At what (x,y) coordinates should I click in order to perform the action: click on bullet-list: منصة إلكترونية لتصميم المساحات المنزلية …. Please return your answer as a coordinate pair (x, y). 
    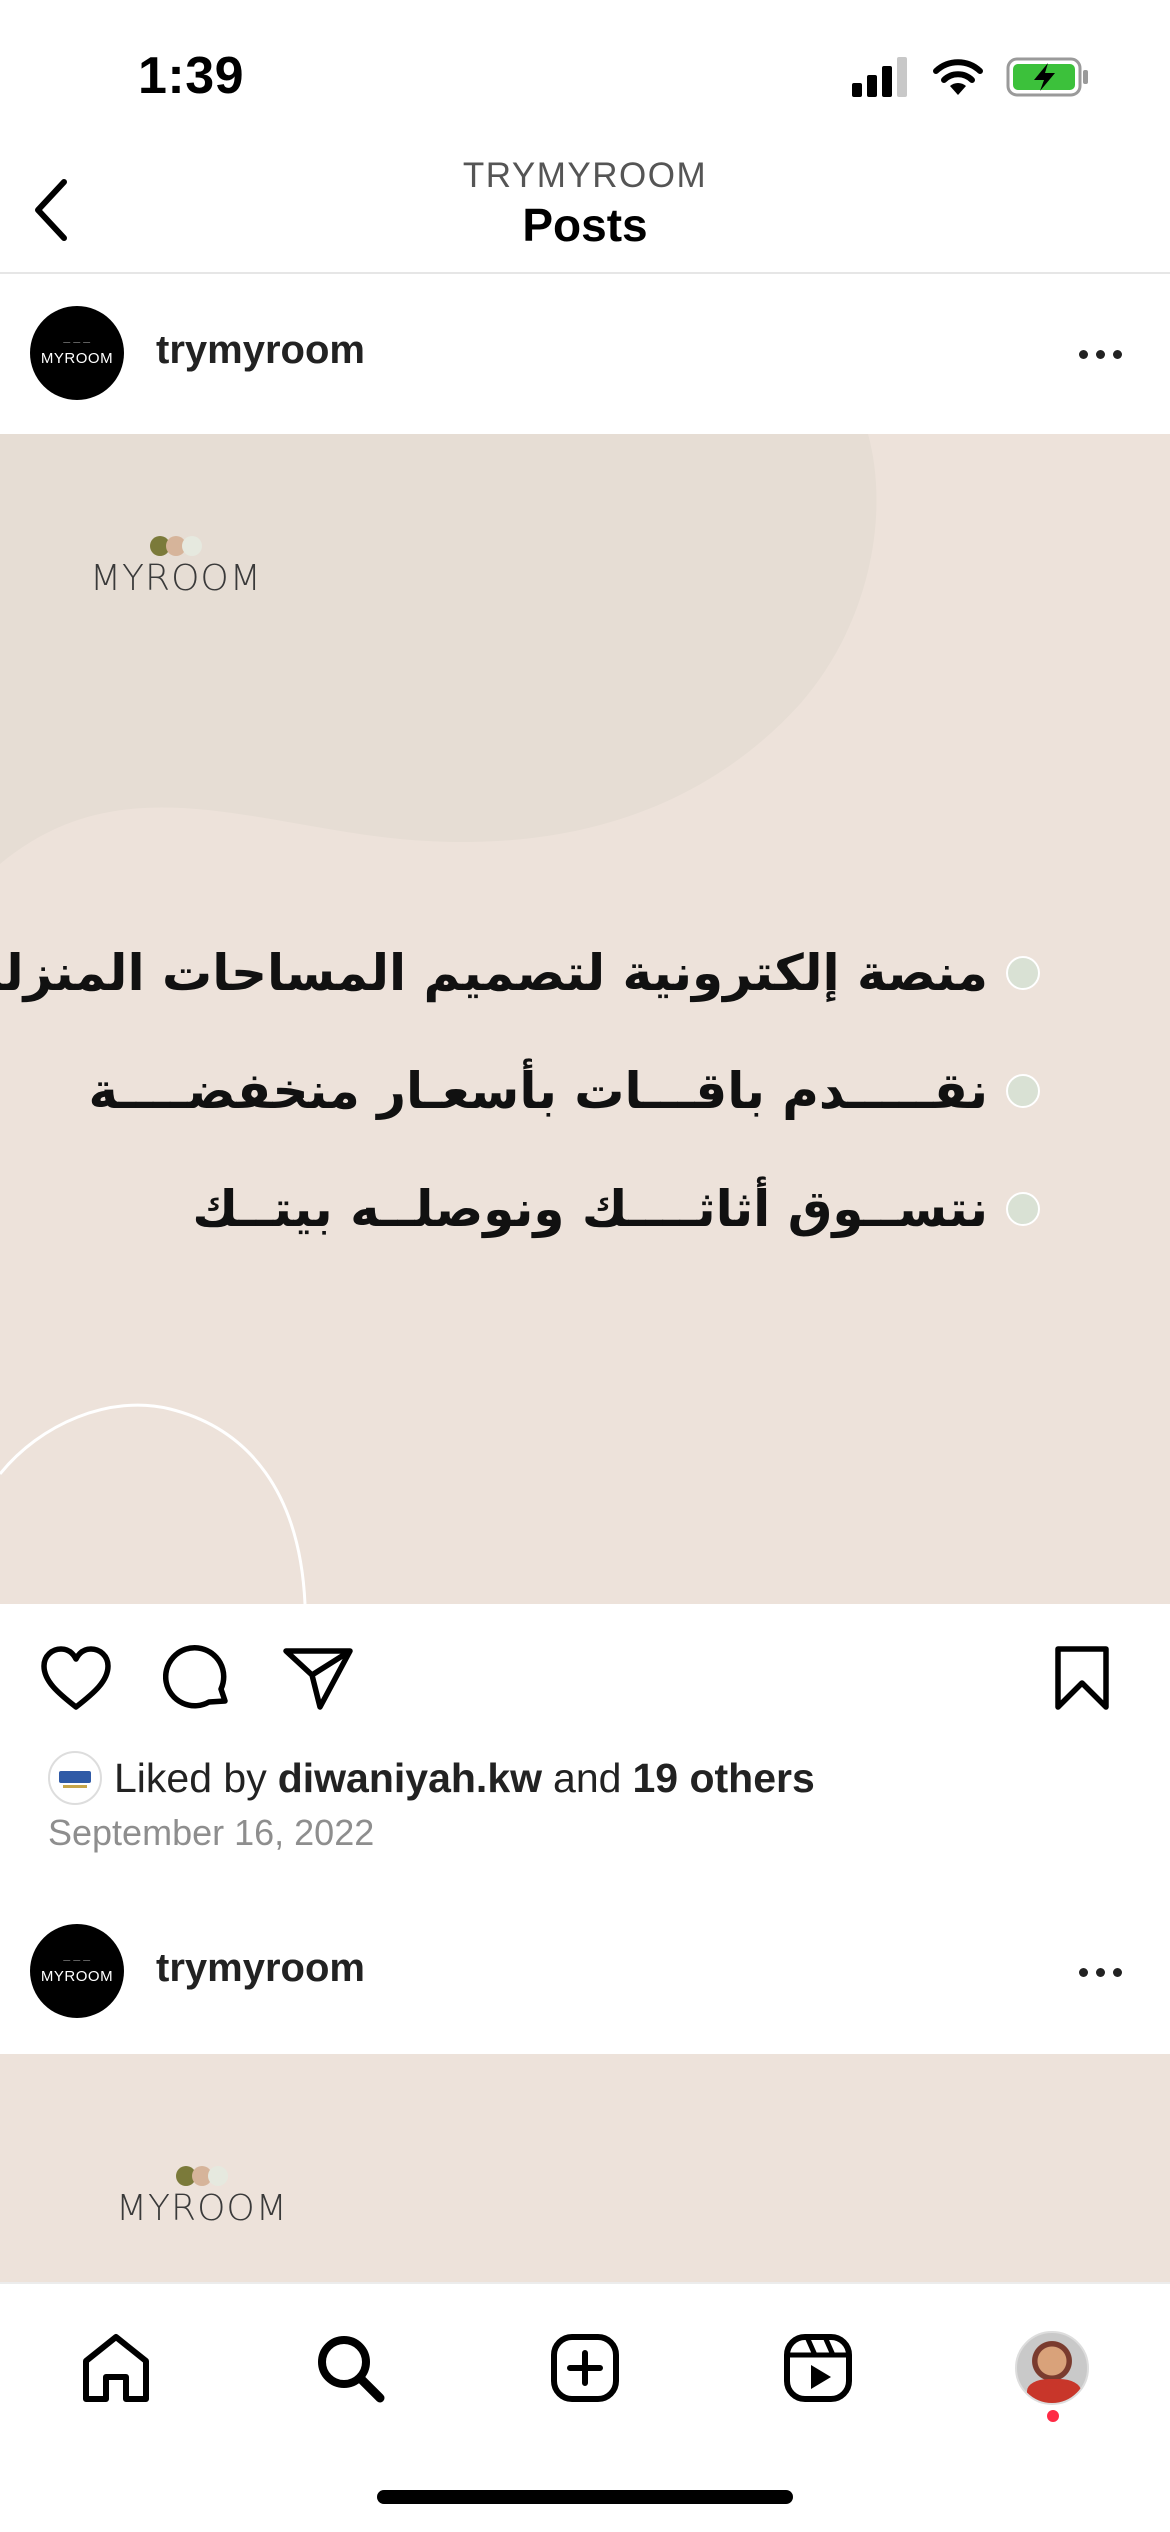
    Looking at the image, I should click on (520, 1091).